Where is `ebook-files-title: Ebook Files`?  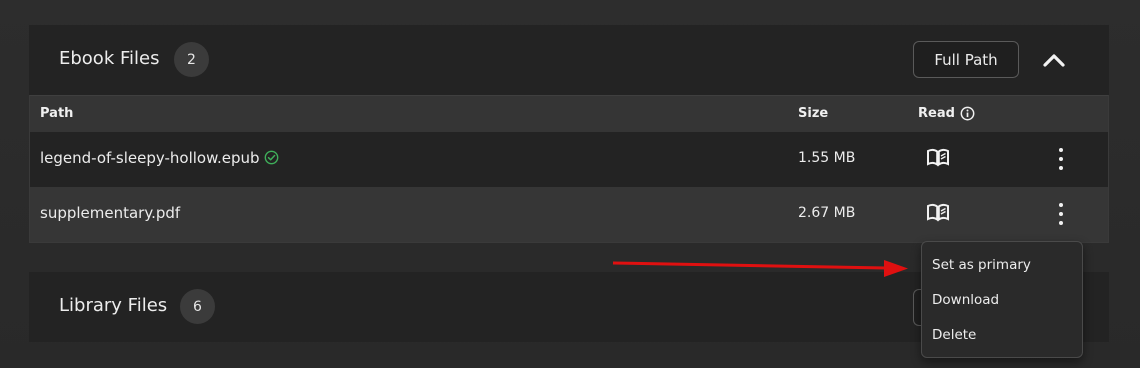 ebook-files-title: Ebook Files is located at coordinates (109, 58).